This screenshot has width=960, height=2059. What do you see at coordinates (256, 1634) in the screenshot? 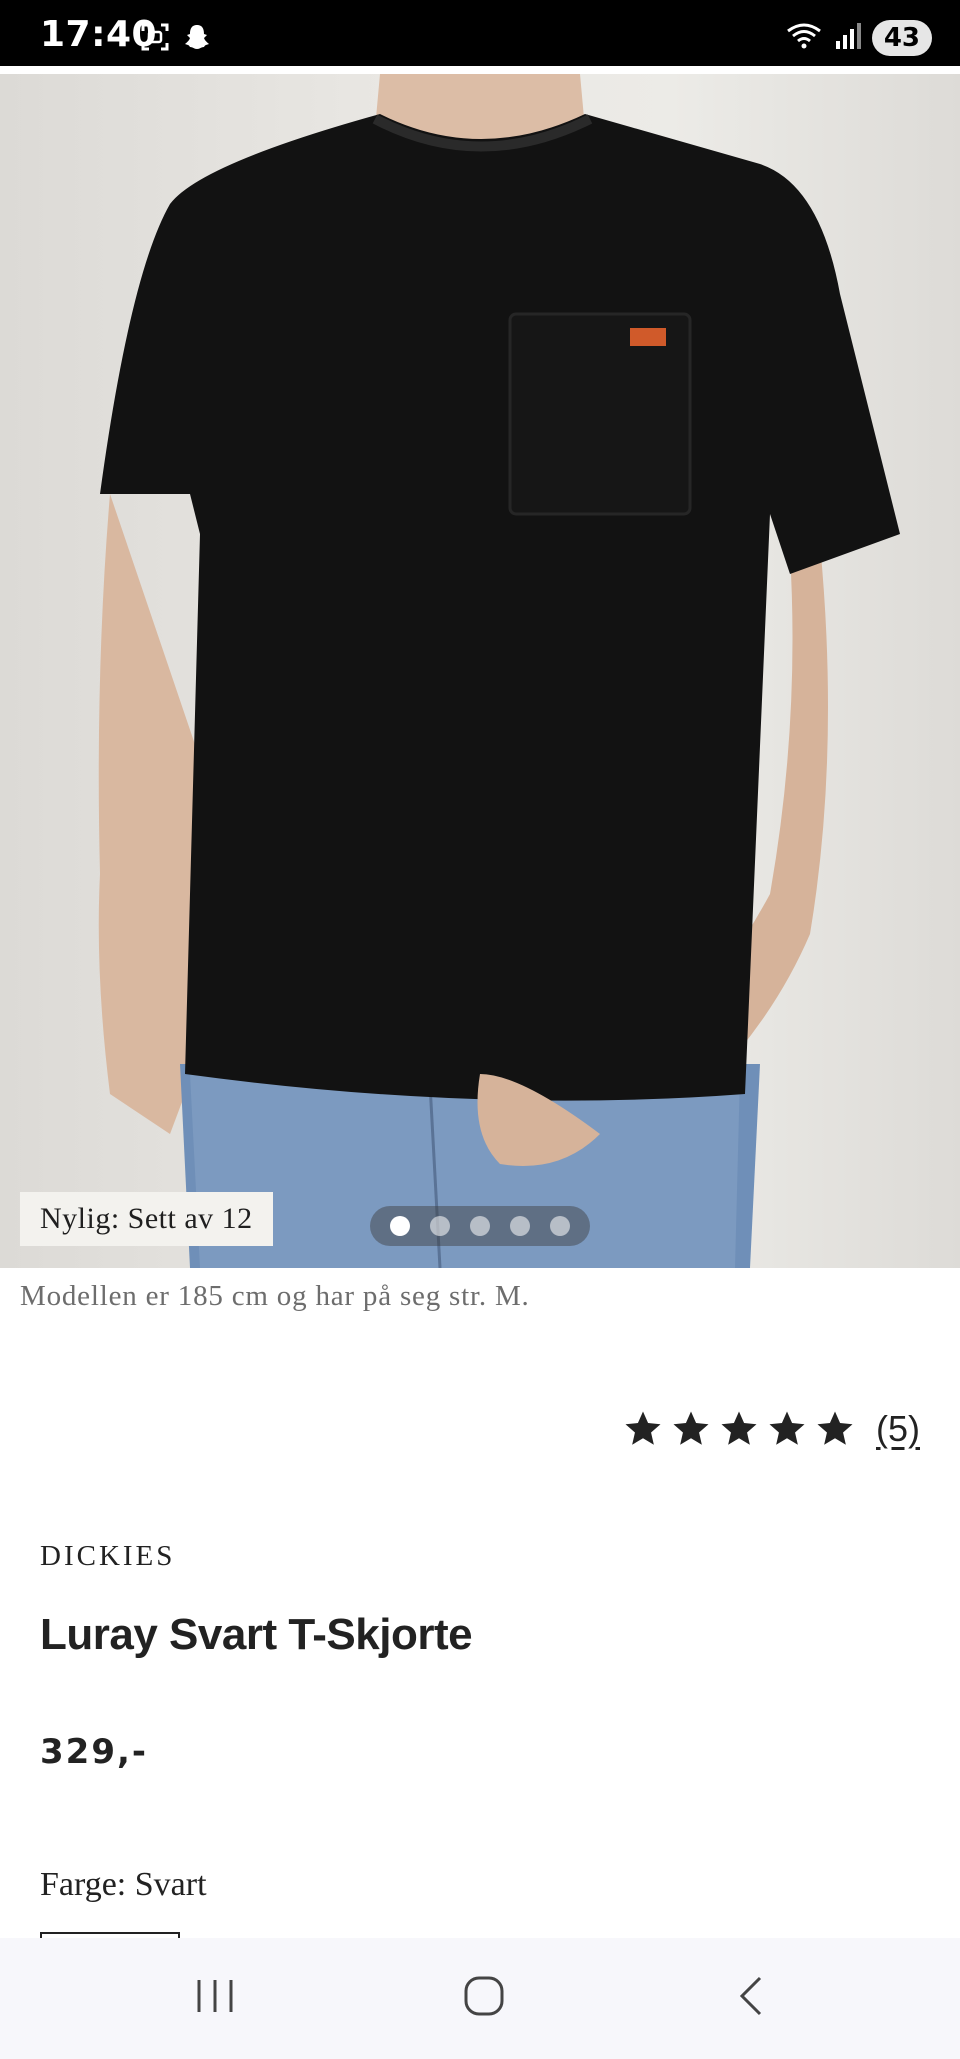
I see `product-title: Luray Svart T-Skjorte` at bounding box center [256, 1634].